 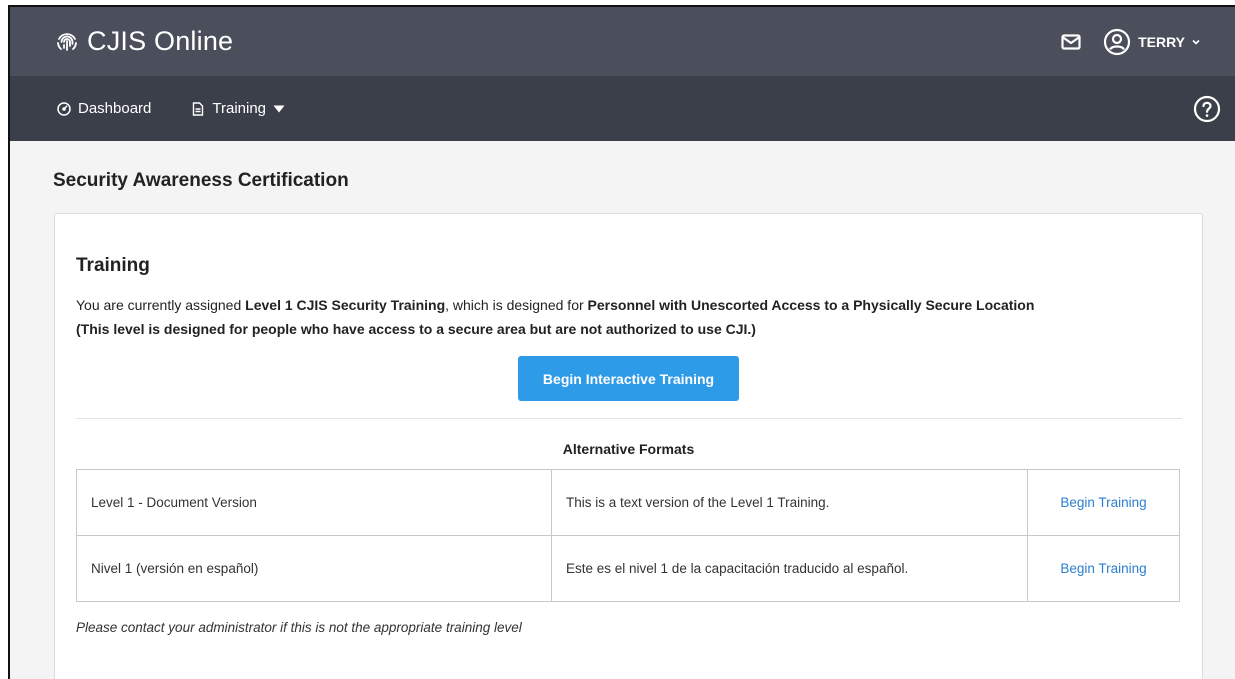 I want to click on brand: CJIS Online, so click(x=144, y=41).